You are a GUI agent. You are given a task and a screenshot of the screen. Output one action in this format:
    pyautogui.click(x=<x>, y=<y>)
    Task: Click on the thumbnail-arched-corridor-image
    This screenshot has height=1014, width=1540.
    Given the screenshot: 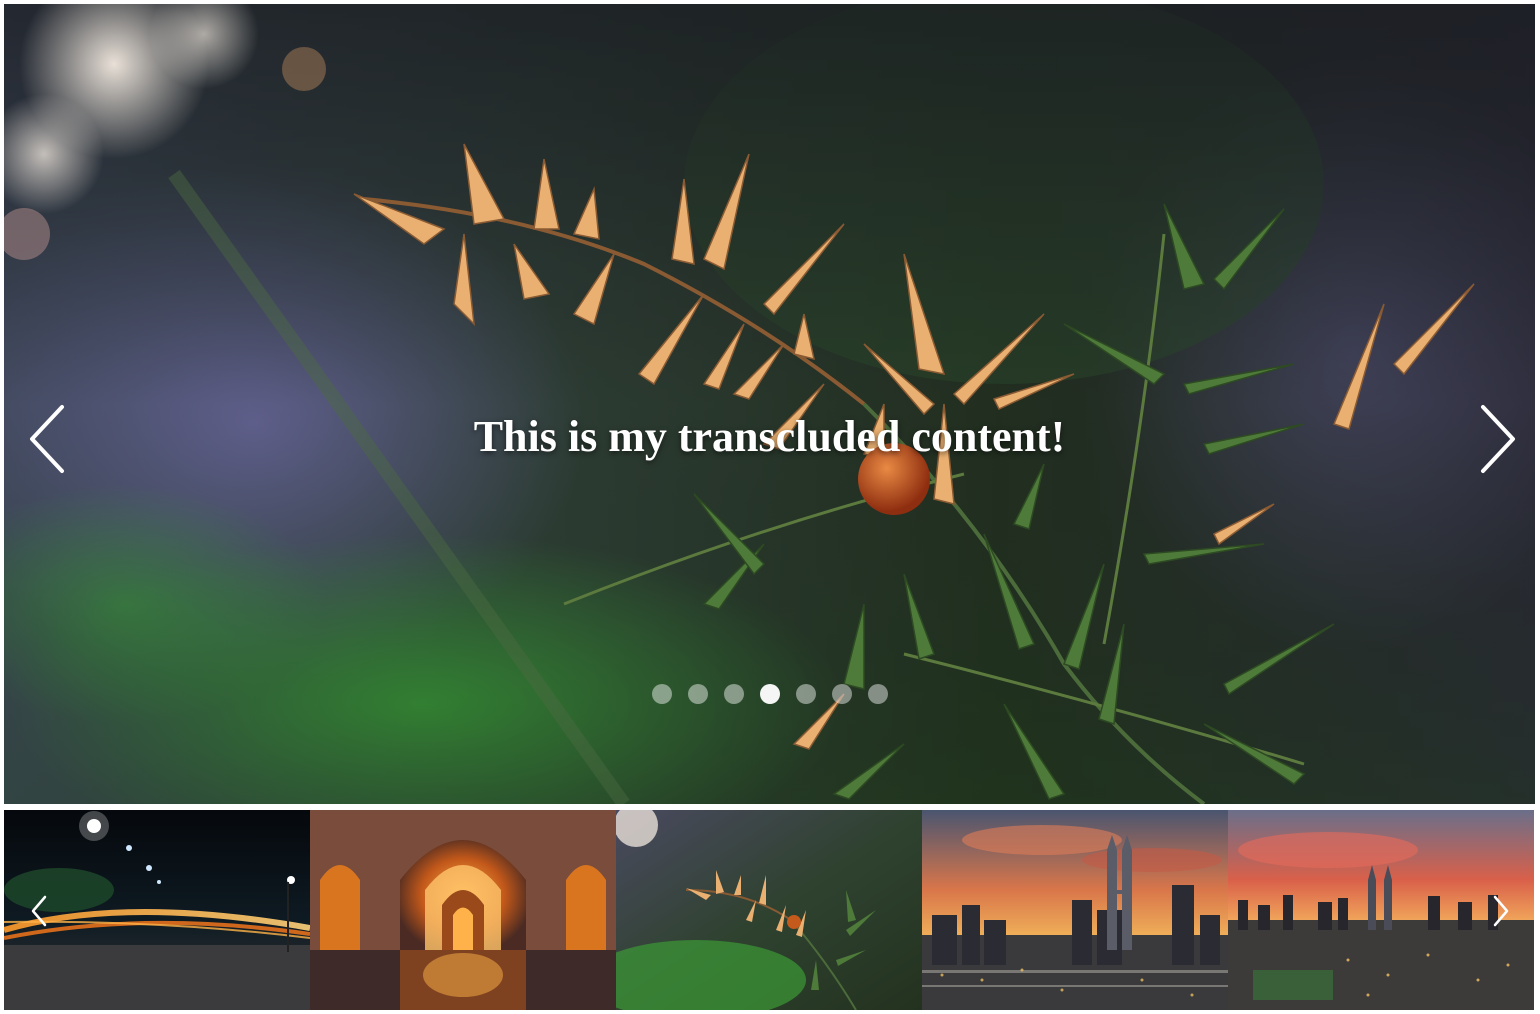 What is the action you would take?
    pyautogui.click(x=463, y=910)
    